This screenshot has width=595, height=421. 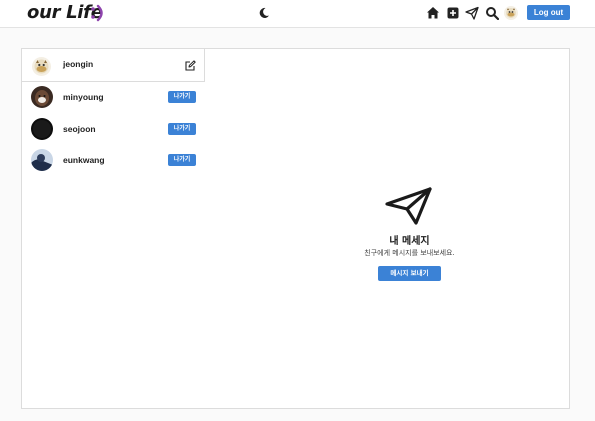 I want to click on friend-username: minyoung, so click(x=83, y=97).